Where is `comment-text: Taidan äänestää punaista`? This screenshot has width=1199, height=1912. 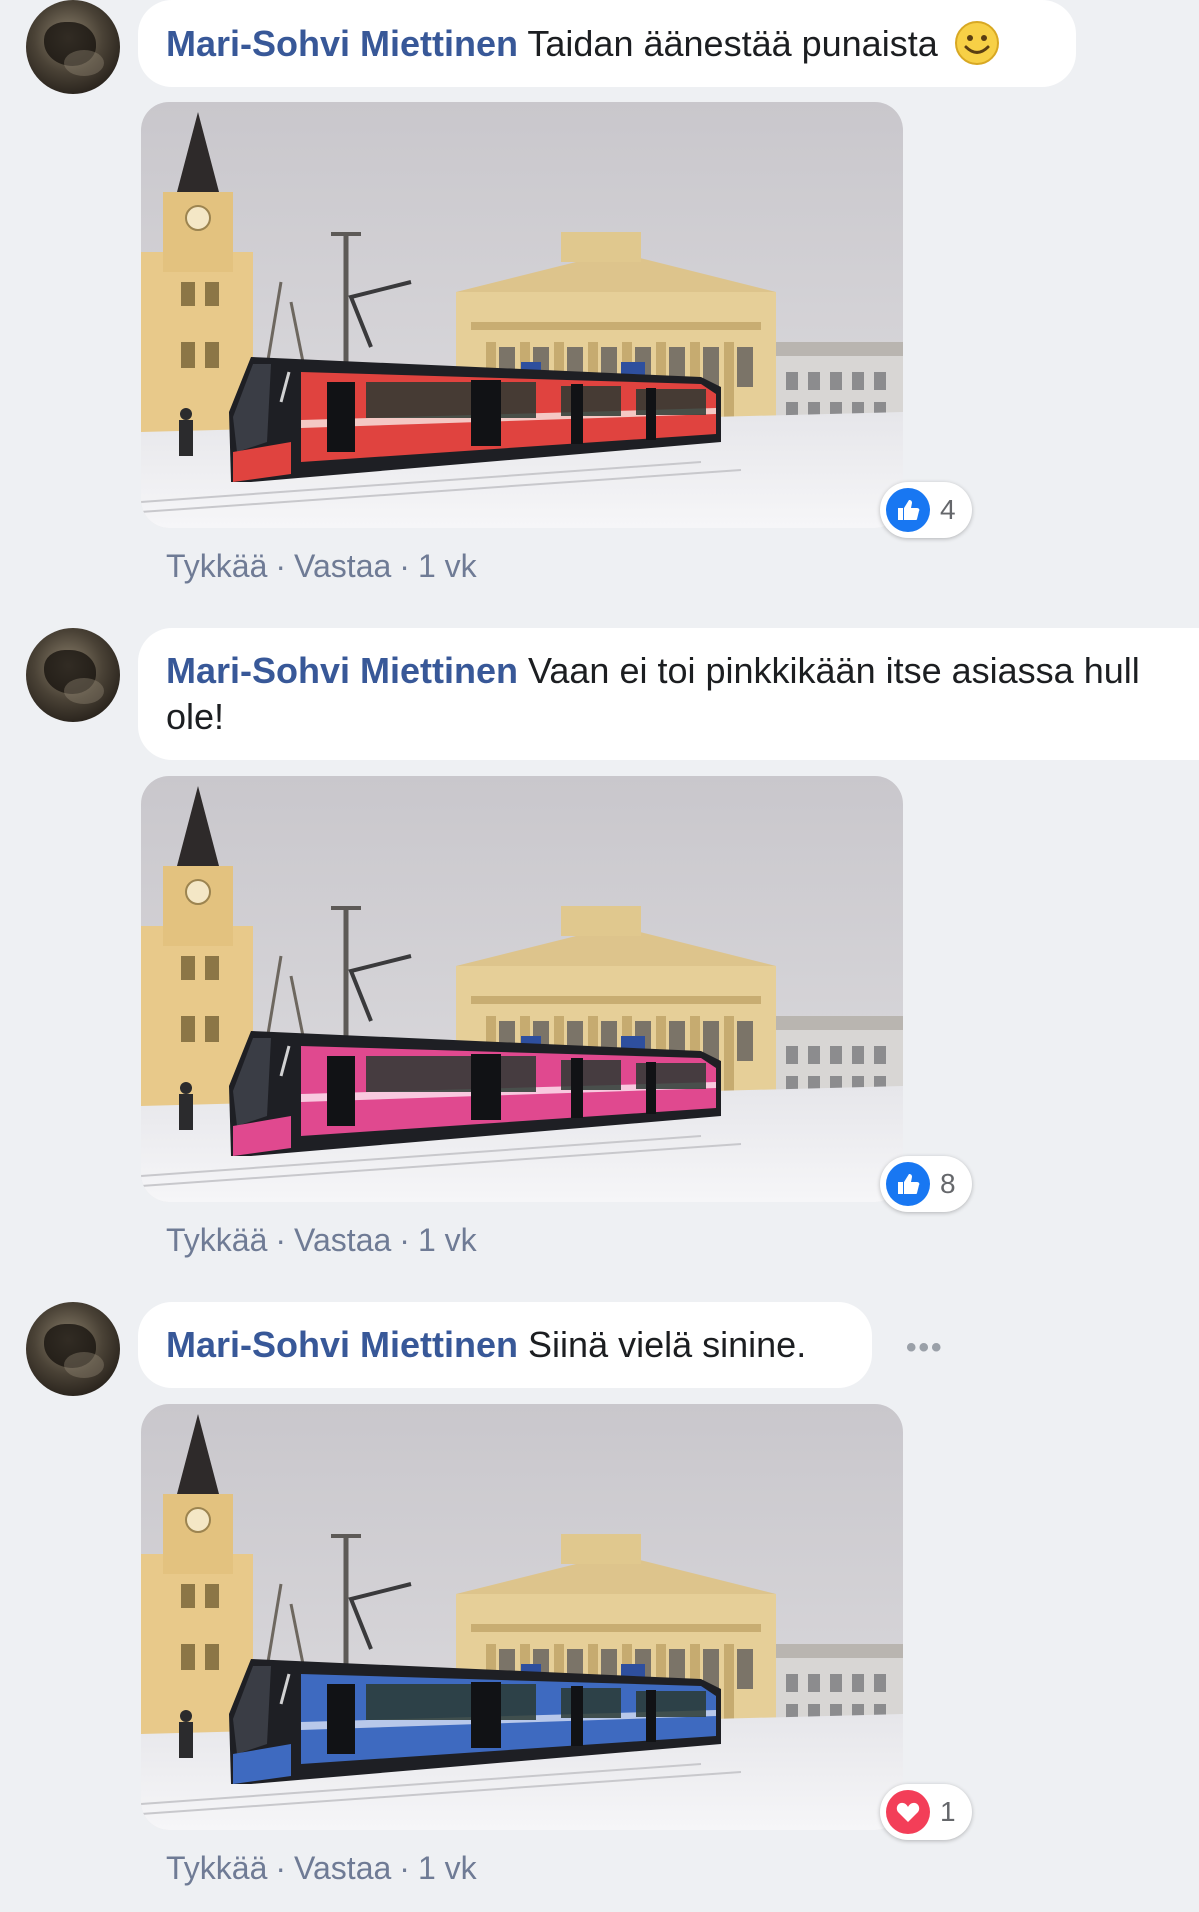
comment-text: Taidan äänestää punaista is located at coordinates (732, 43).